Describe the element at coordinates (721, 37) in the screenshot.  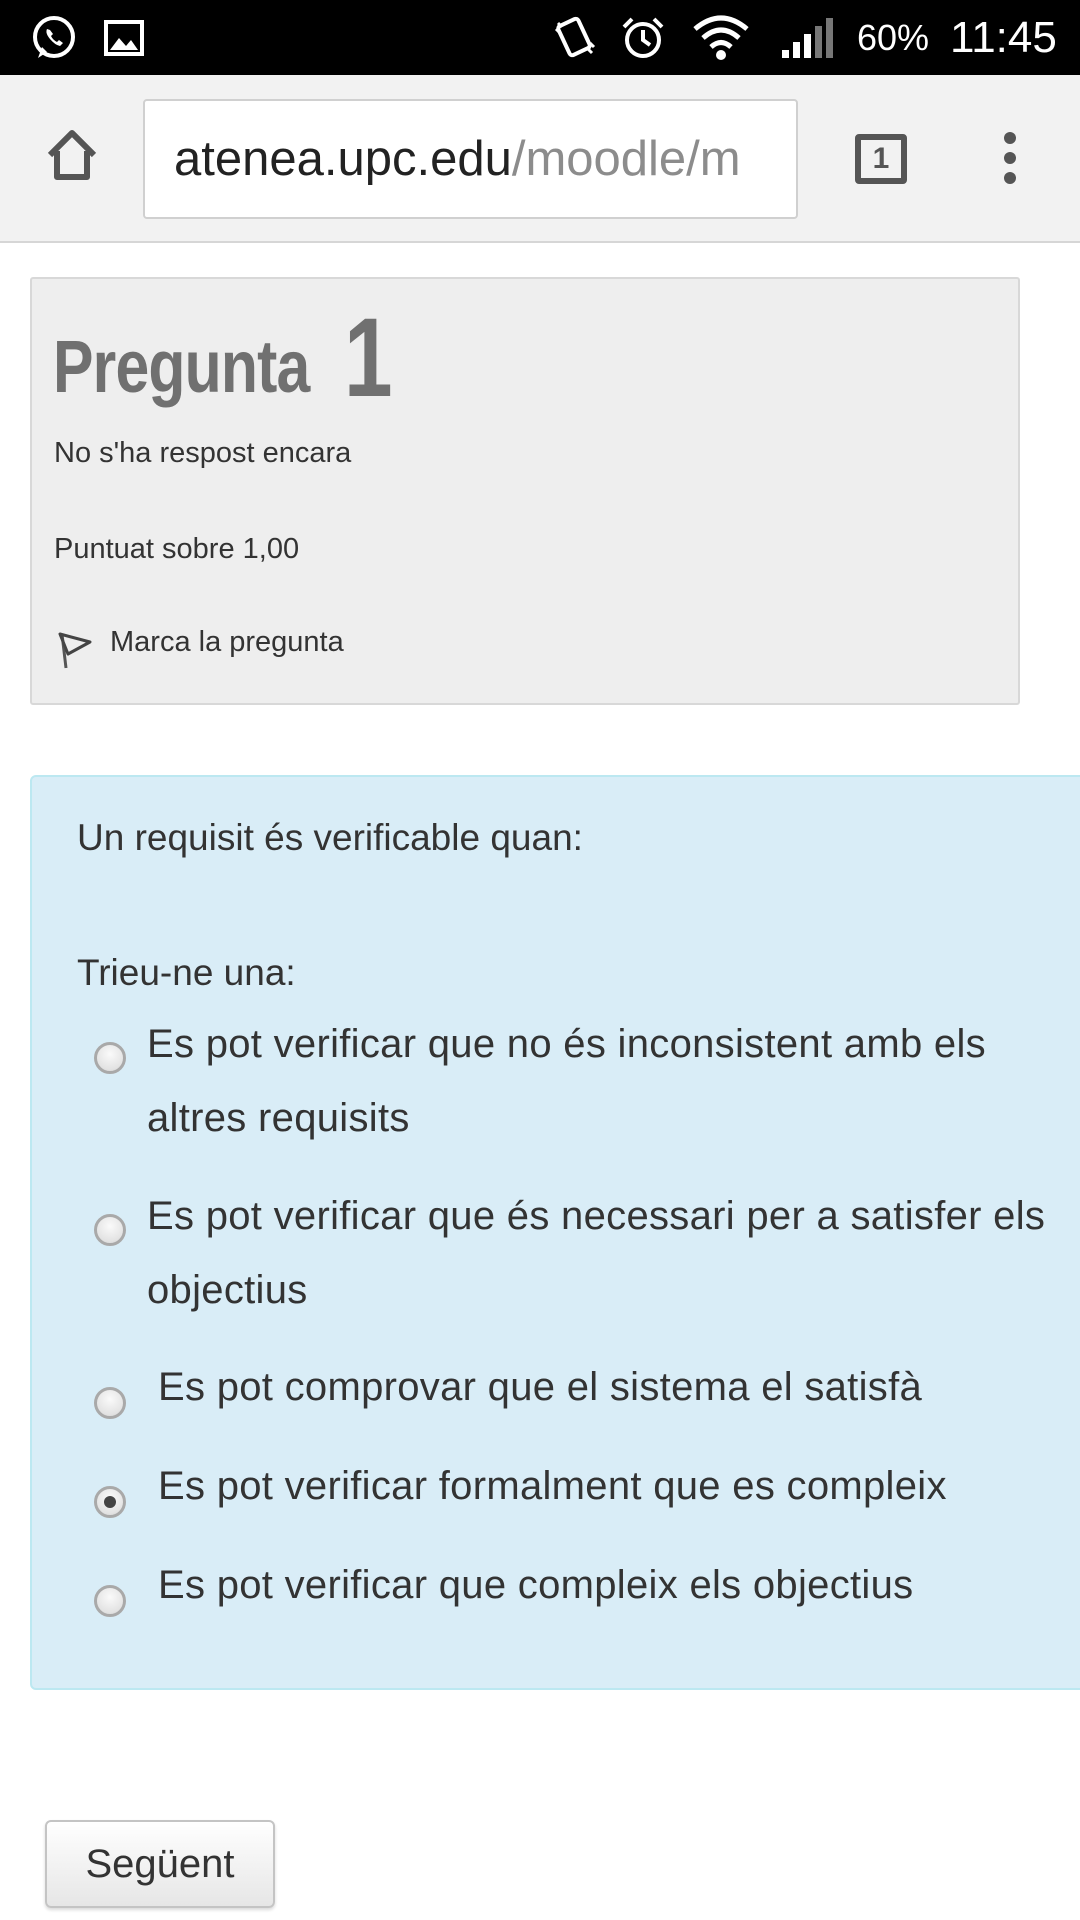
I see `wifi-icon` at that location.